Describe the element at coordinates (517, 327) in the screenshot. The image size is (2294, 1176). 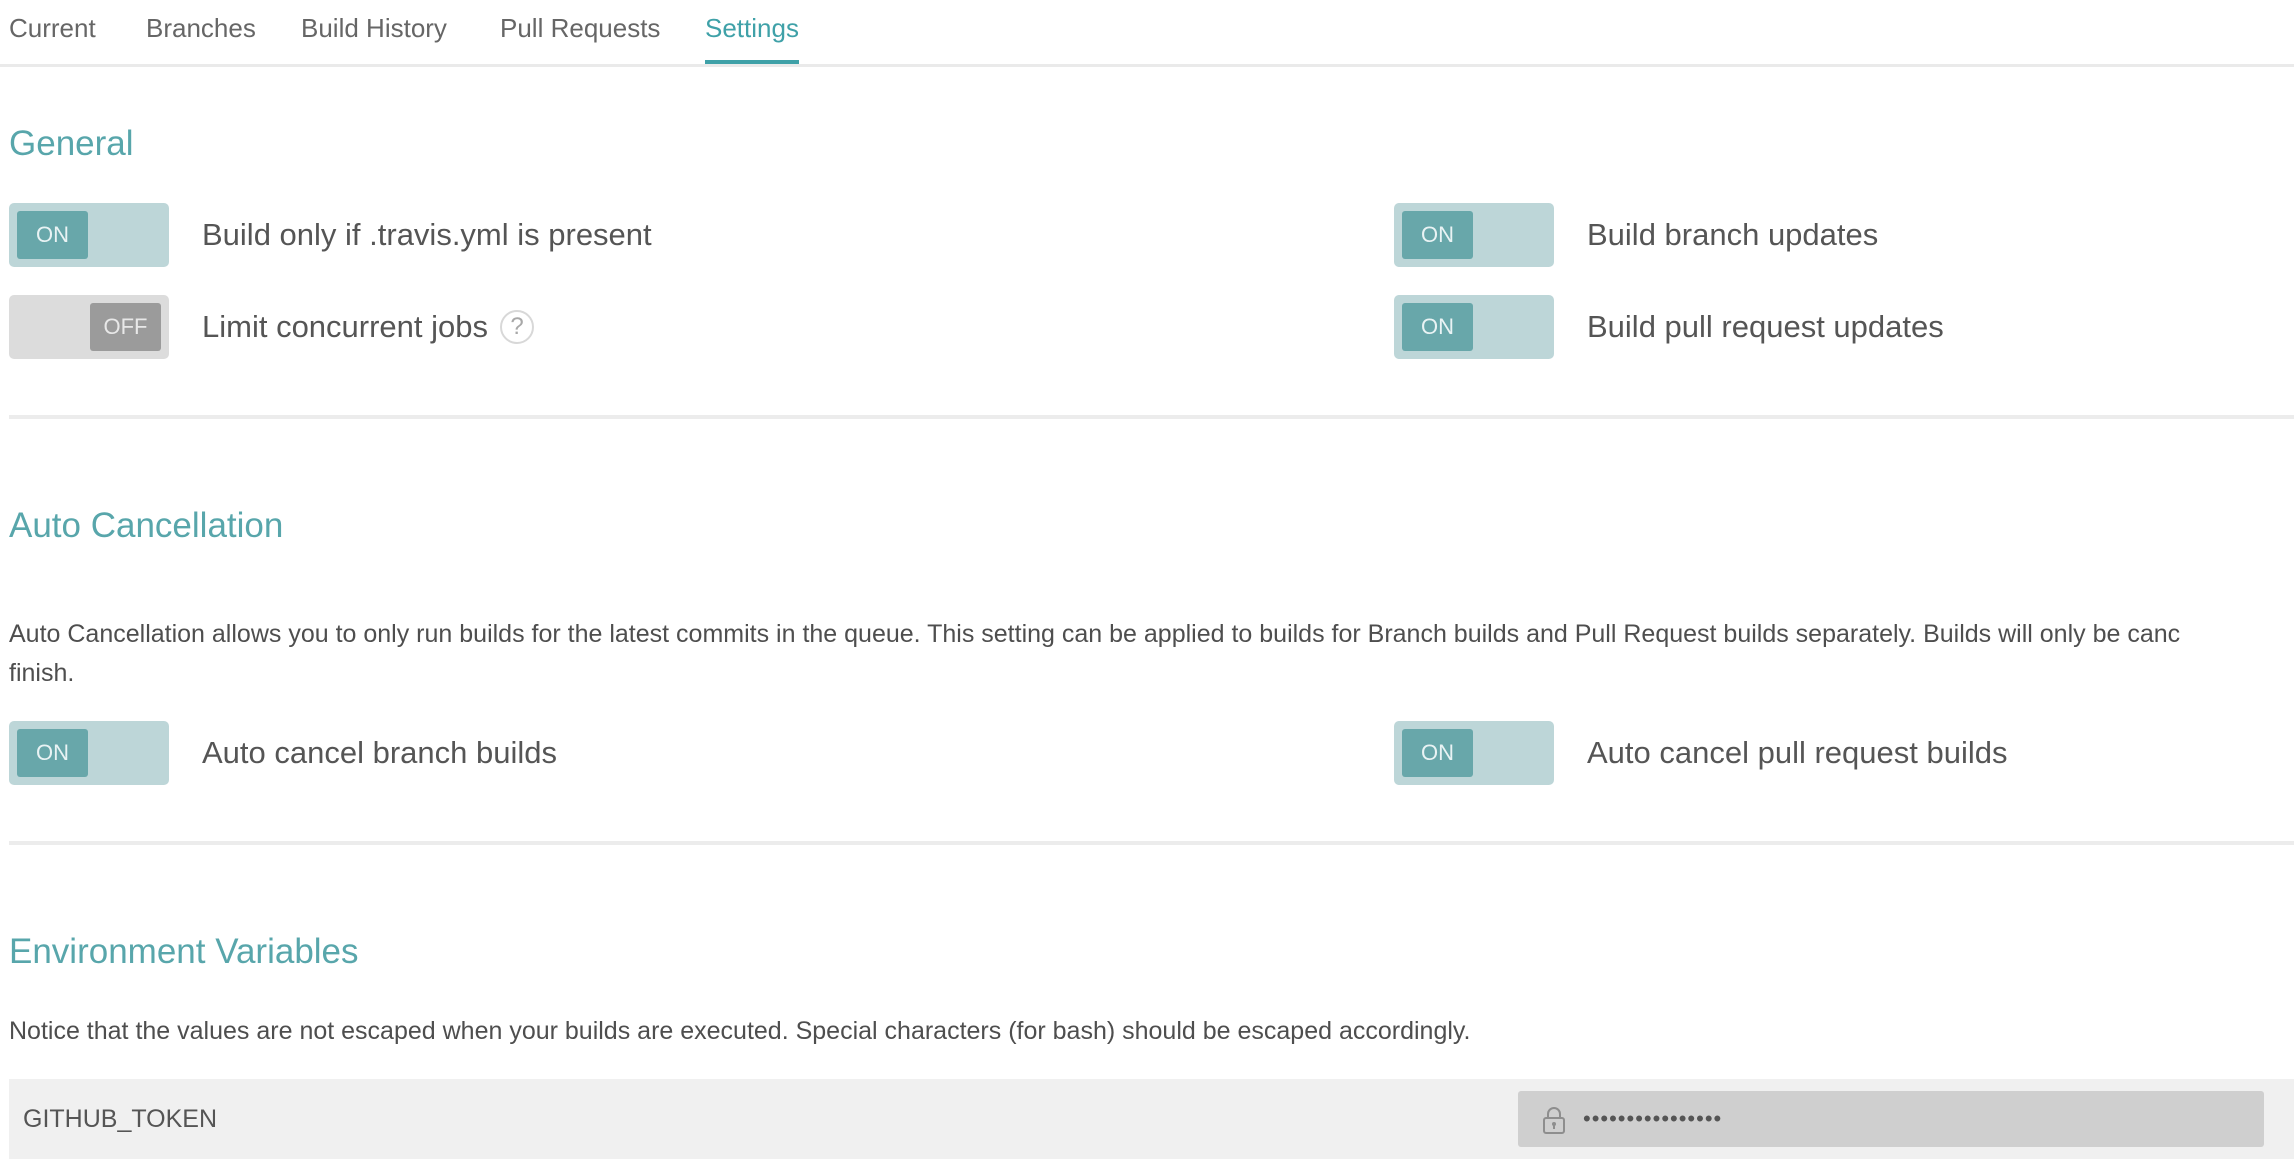
I see `question-mark-icon: ?` at that location.